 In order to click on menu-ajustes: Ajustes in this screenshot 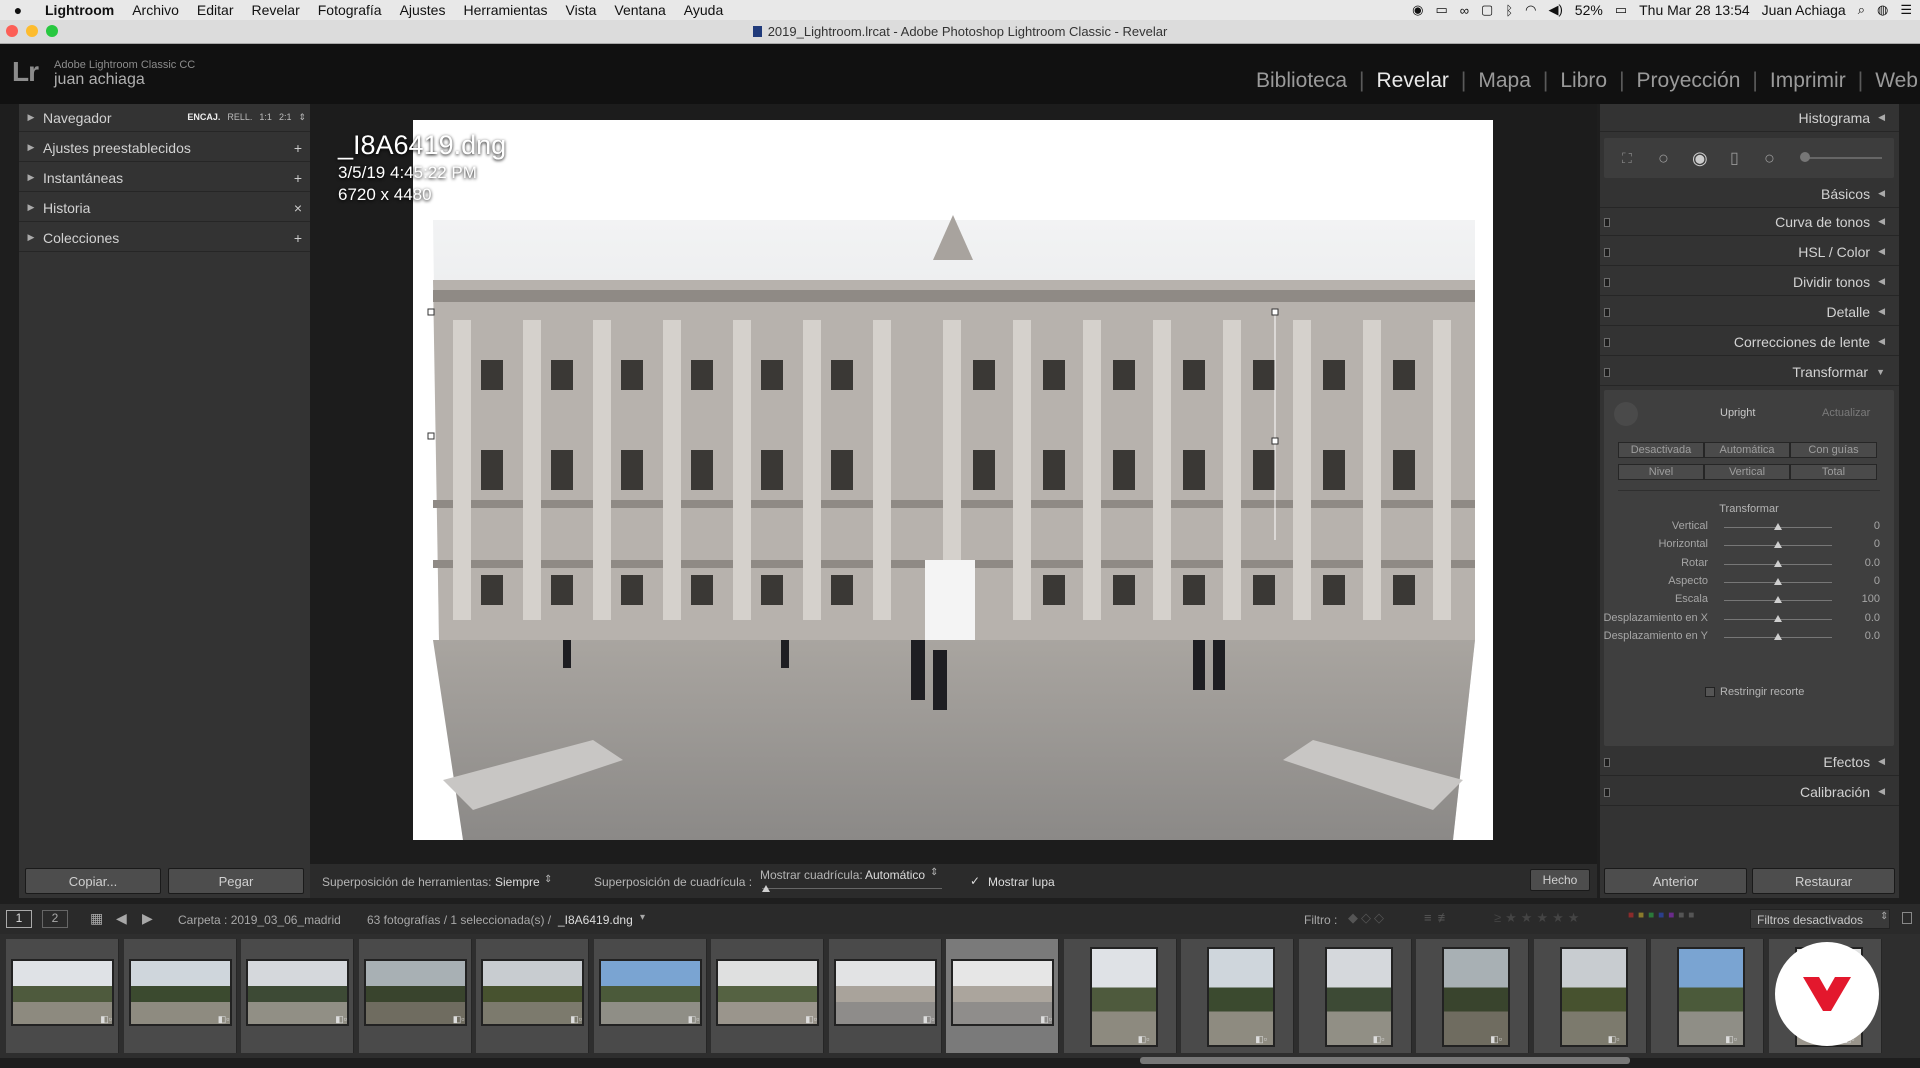, I will do `click(423, 10)`.